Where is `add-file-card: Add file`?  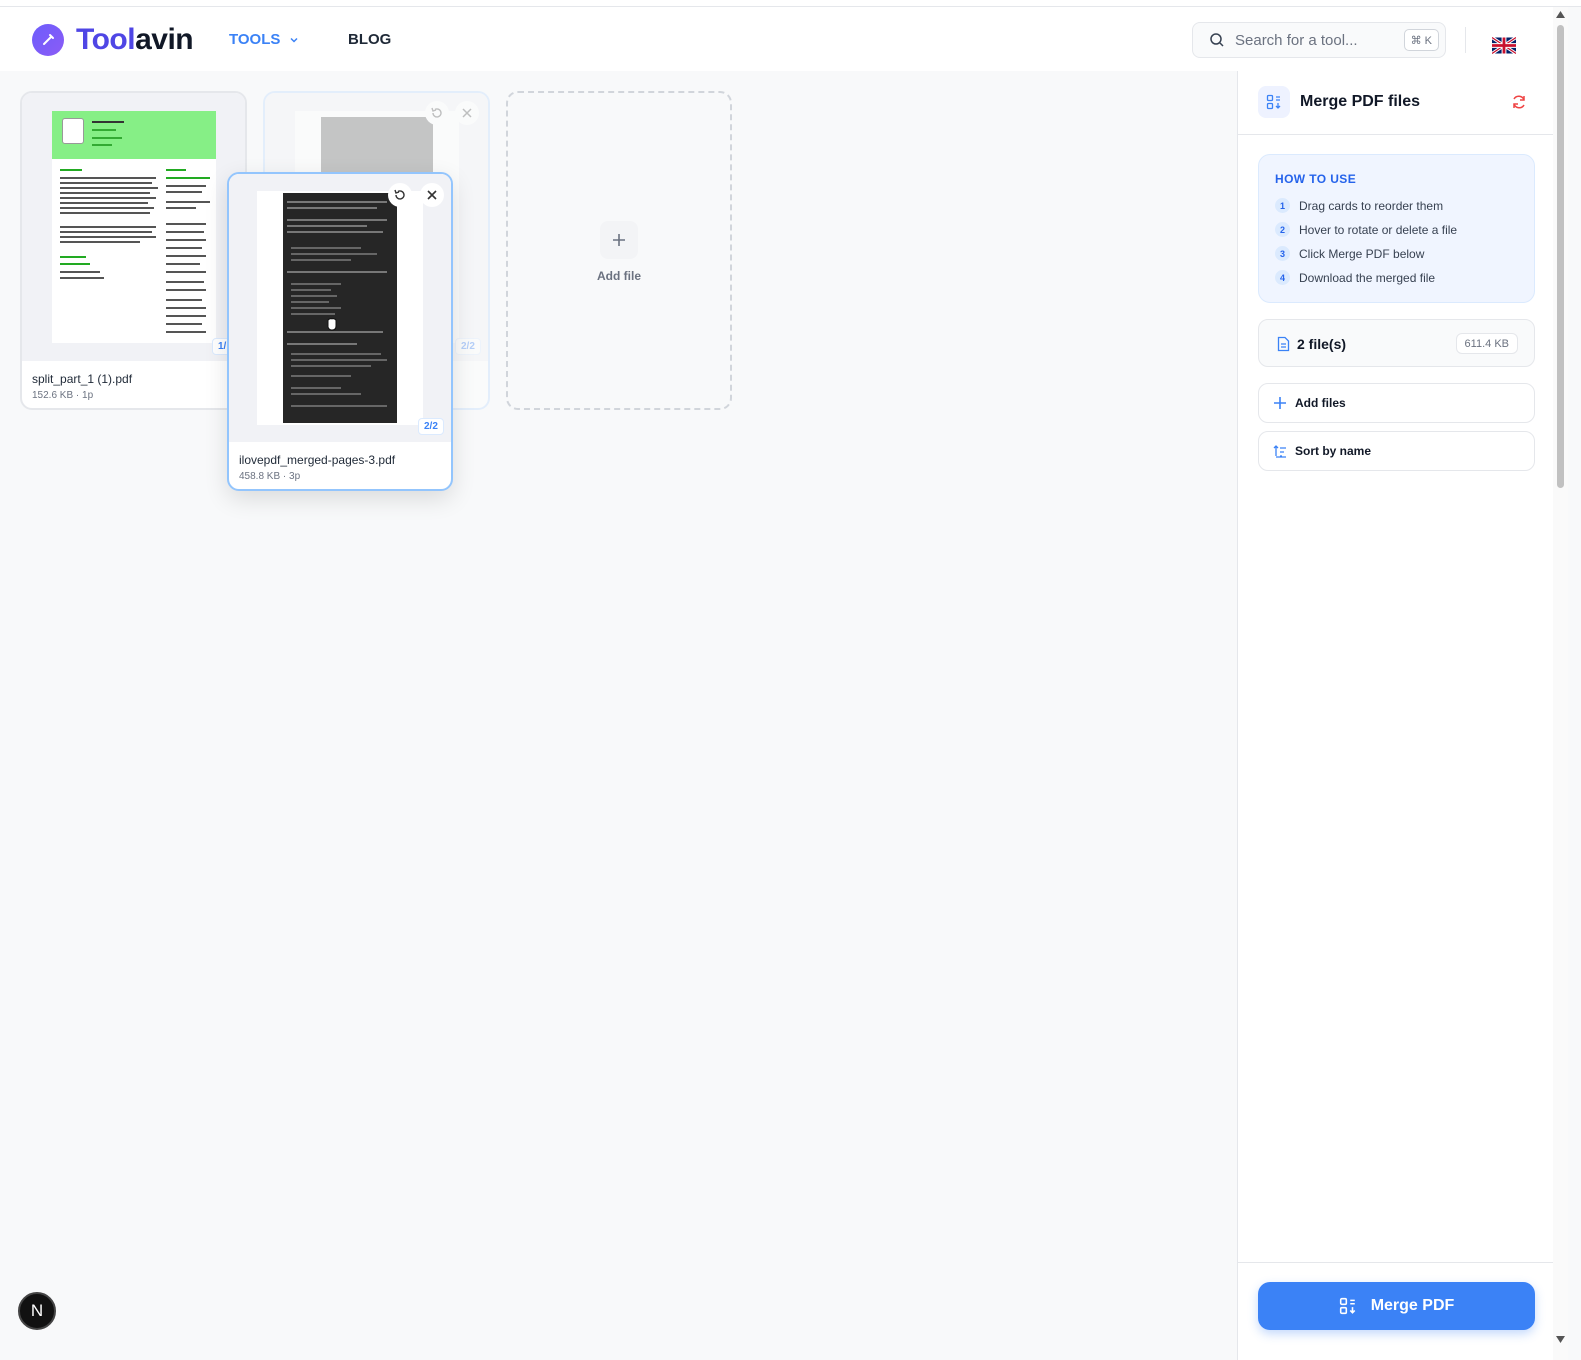 add-file-card: Add file is located at coordinates (619, 250).